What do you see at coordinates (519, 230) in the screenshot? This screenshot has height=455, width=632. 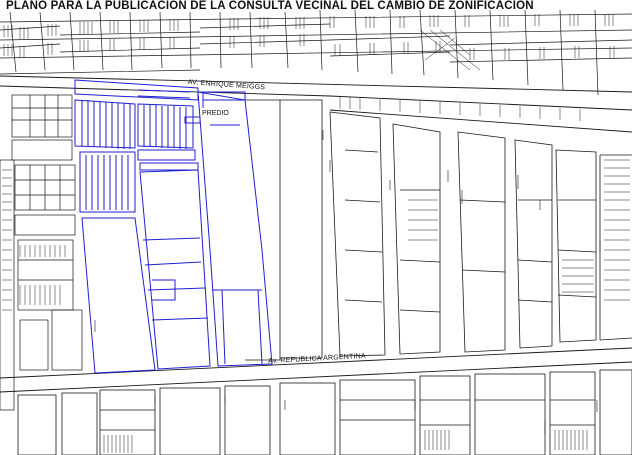 I see `parcel-hatching-east` at bounding box center [519, 230].